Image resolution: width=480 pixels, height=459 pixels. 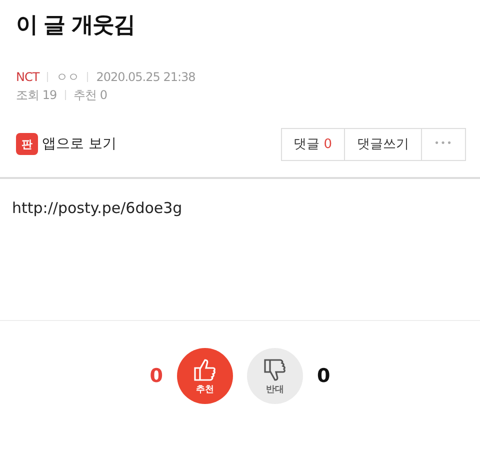 What do you see at coordinates (28, 77) in the screenshot?
I see `board-name: NCT` at bounding box center [28, 77].